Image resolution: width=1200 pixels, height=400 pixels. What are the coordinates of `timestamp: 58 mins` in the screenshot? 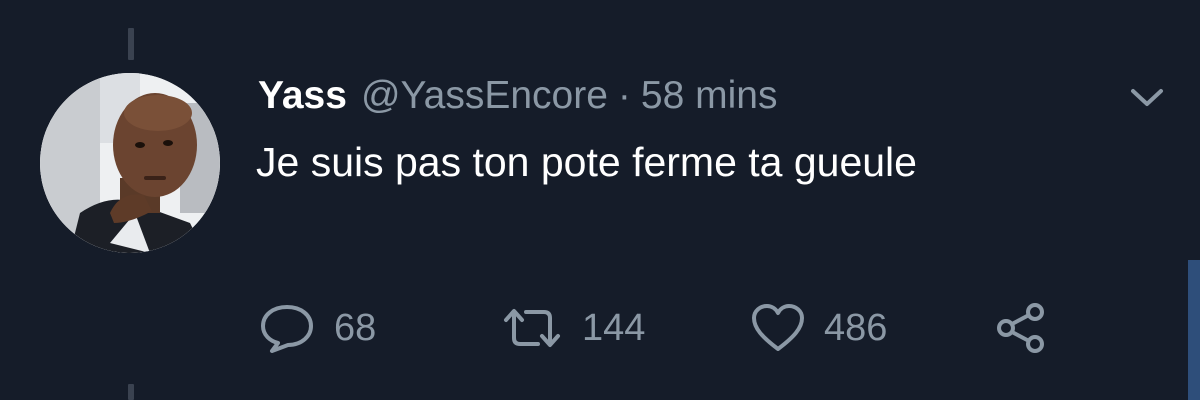 It's located at (709, 96).